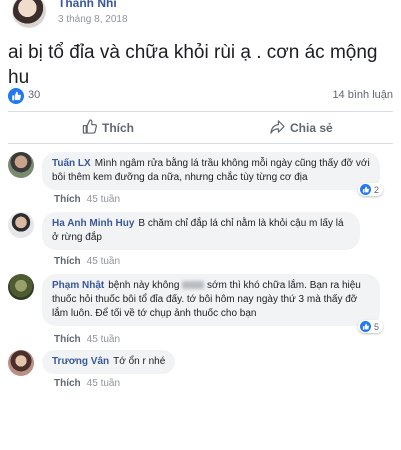 This screenshot has width=401, height=450. Describe the element at coordinates (89, 128) in the screenshot. I see `thumbs-up-icon` at that location.